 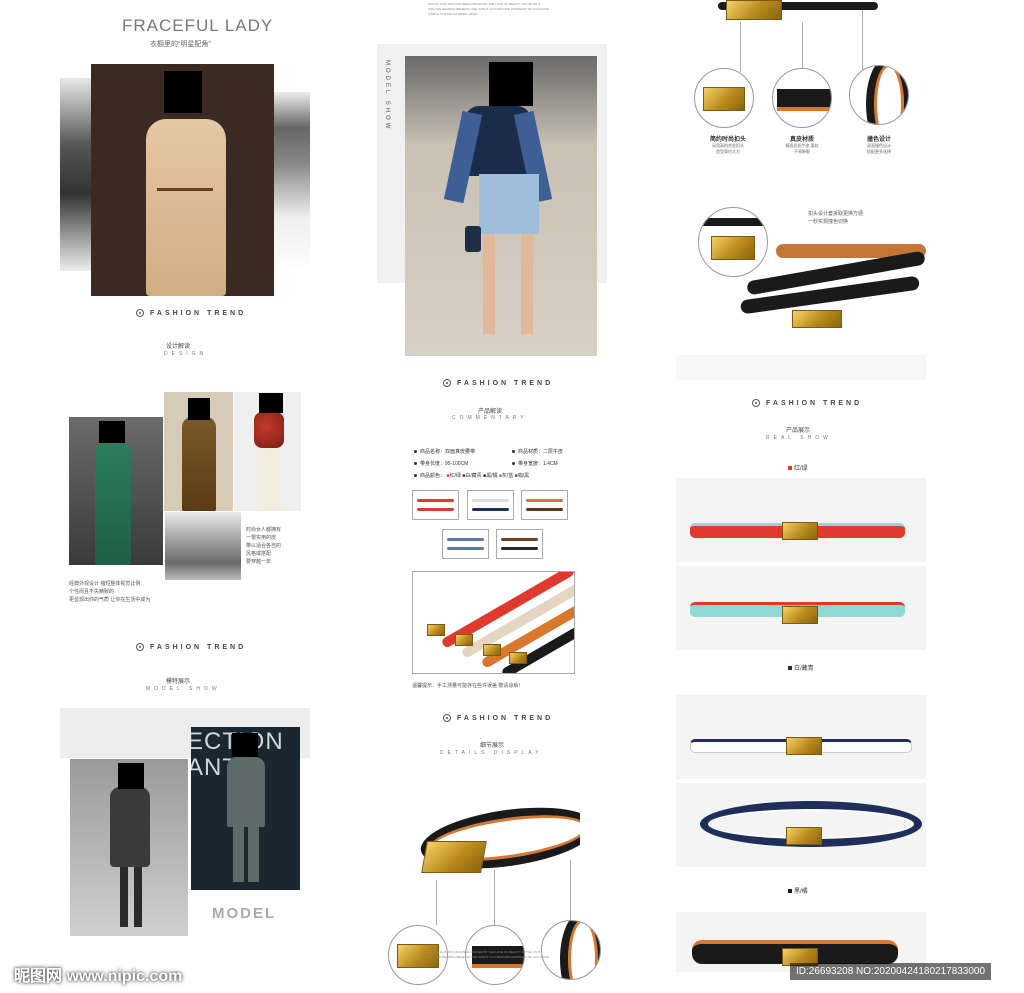 I want to click on feature-circle-buckle, so click(x=724, y=98).